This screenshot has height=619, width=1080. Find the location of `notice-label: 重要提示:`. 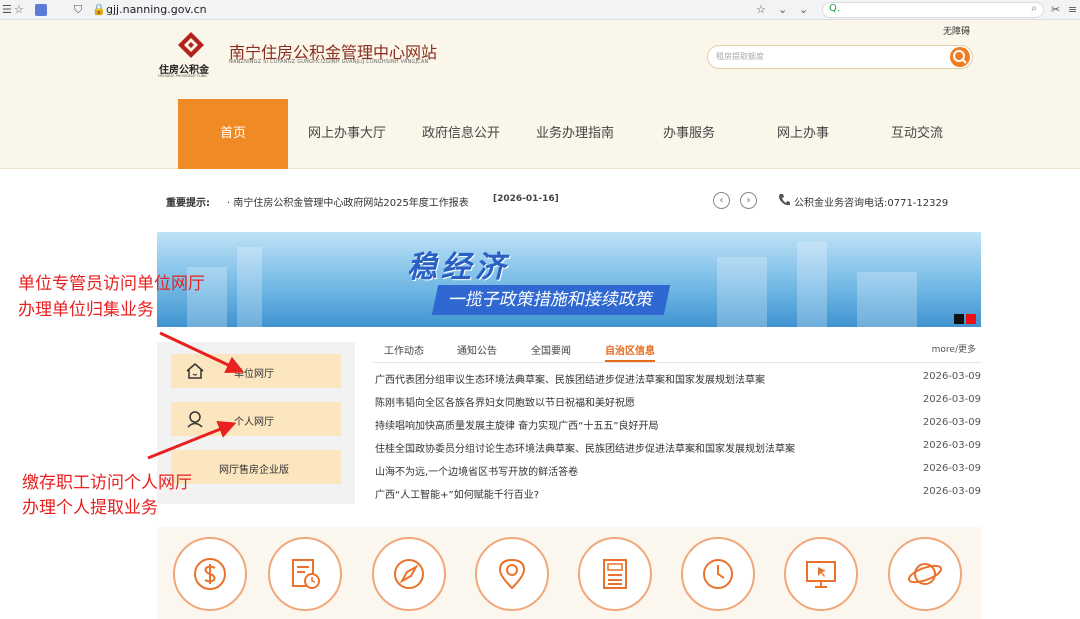

notice-label: 重要提示: is located at coordinates (188, 203).